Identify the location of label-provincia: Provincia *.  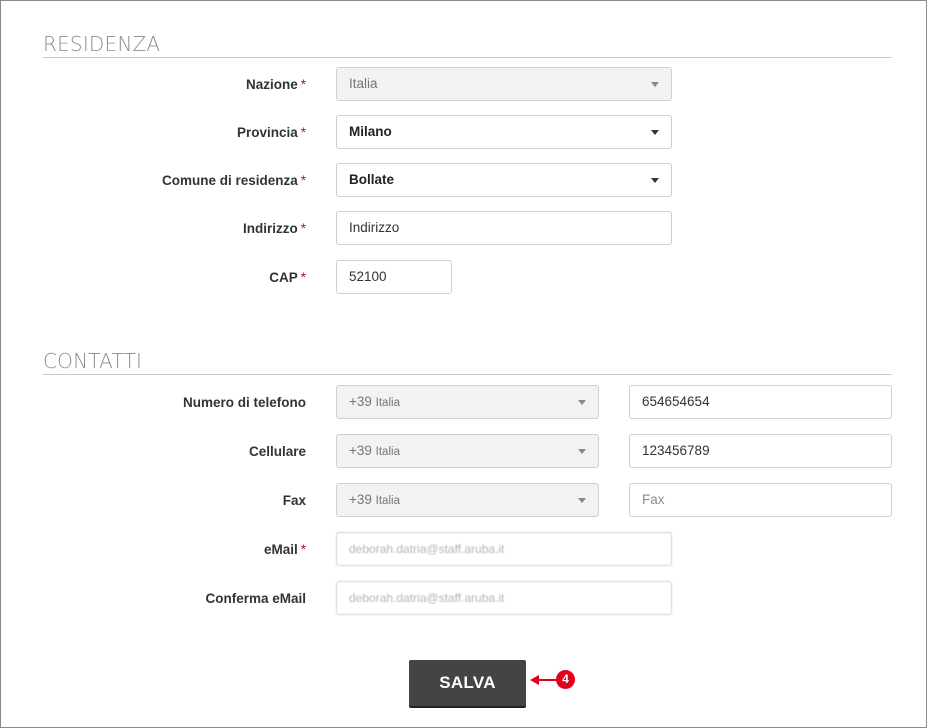
(271, 132).